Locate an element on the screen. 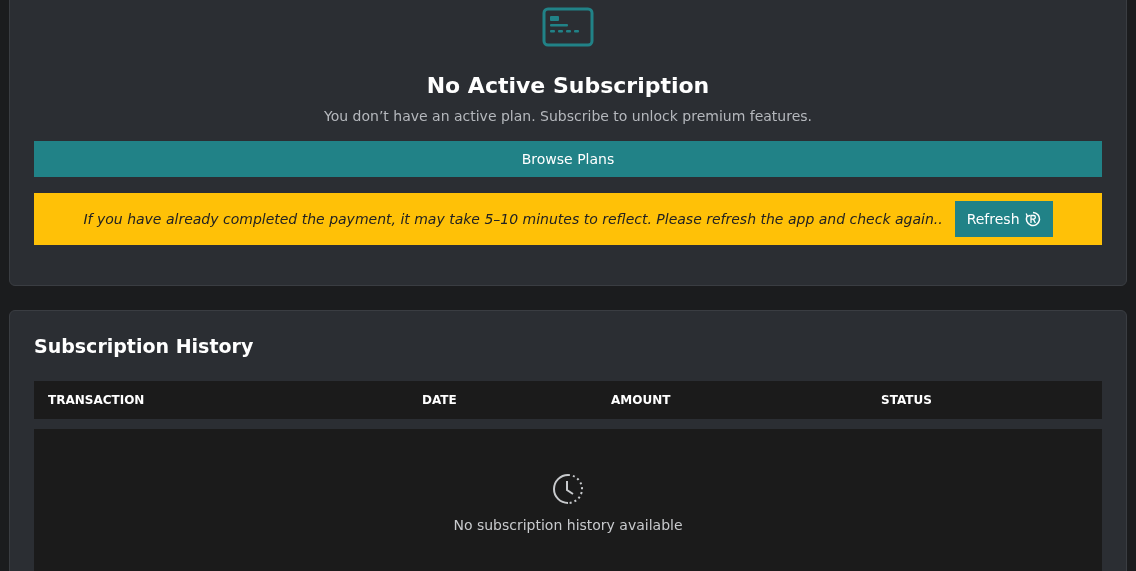  column-header: DATE is located at coordinates (440, 400).